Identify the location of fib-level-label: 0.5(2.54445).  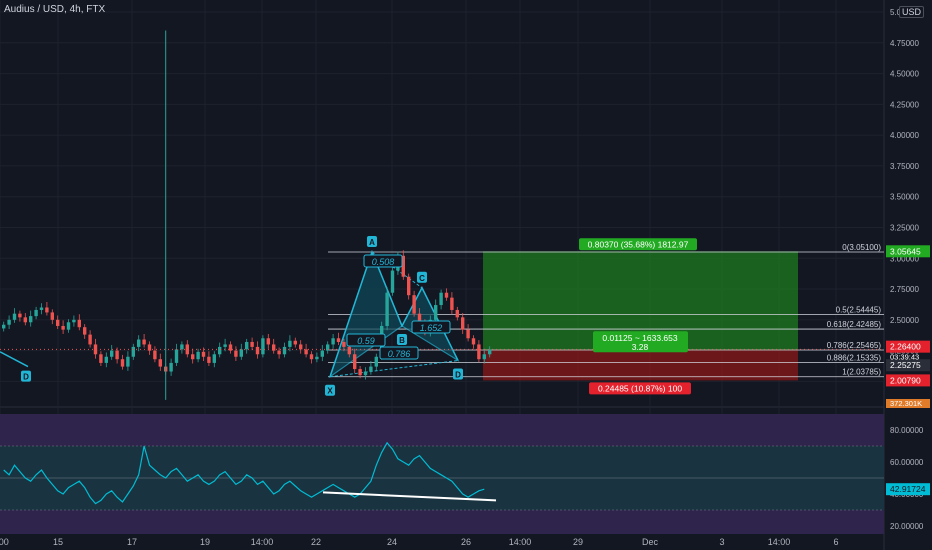
(859, 309).